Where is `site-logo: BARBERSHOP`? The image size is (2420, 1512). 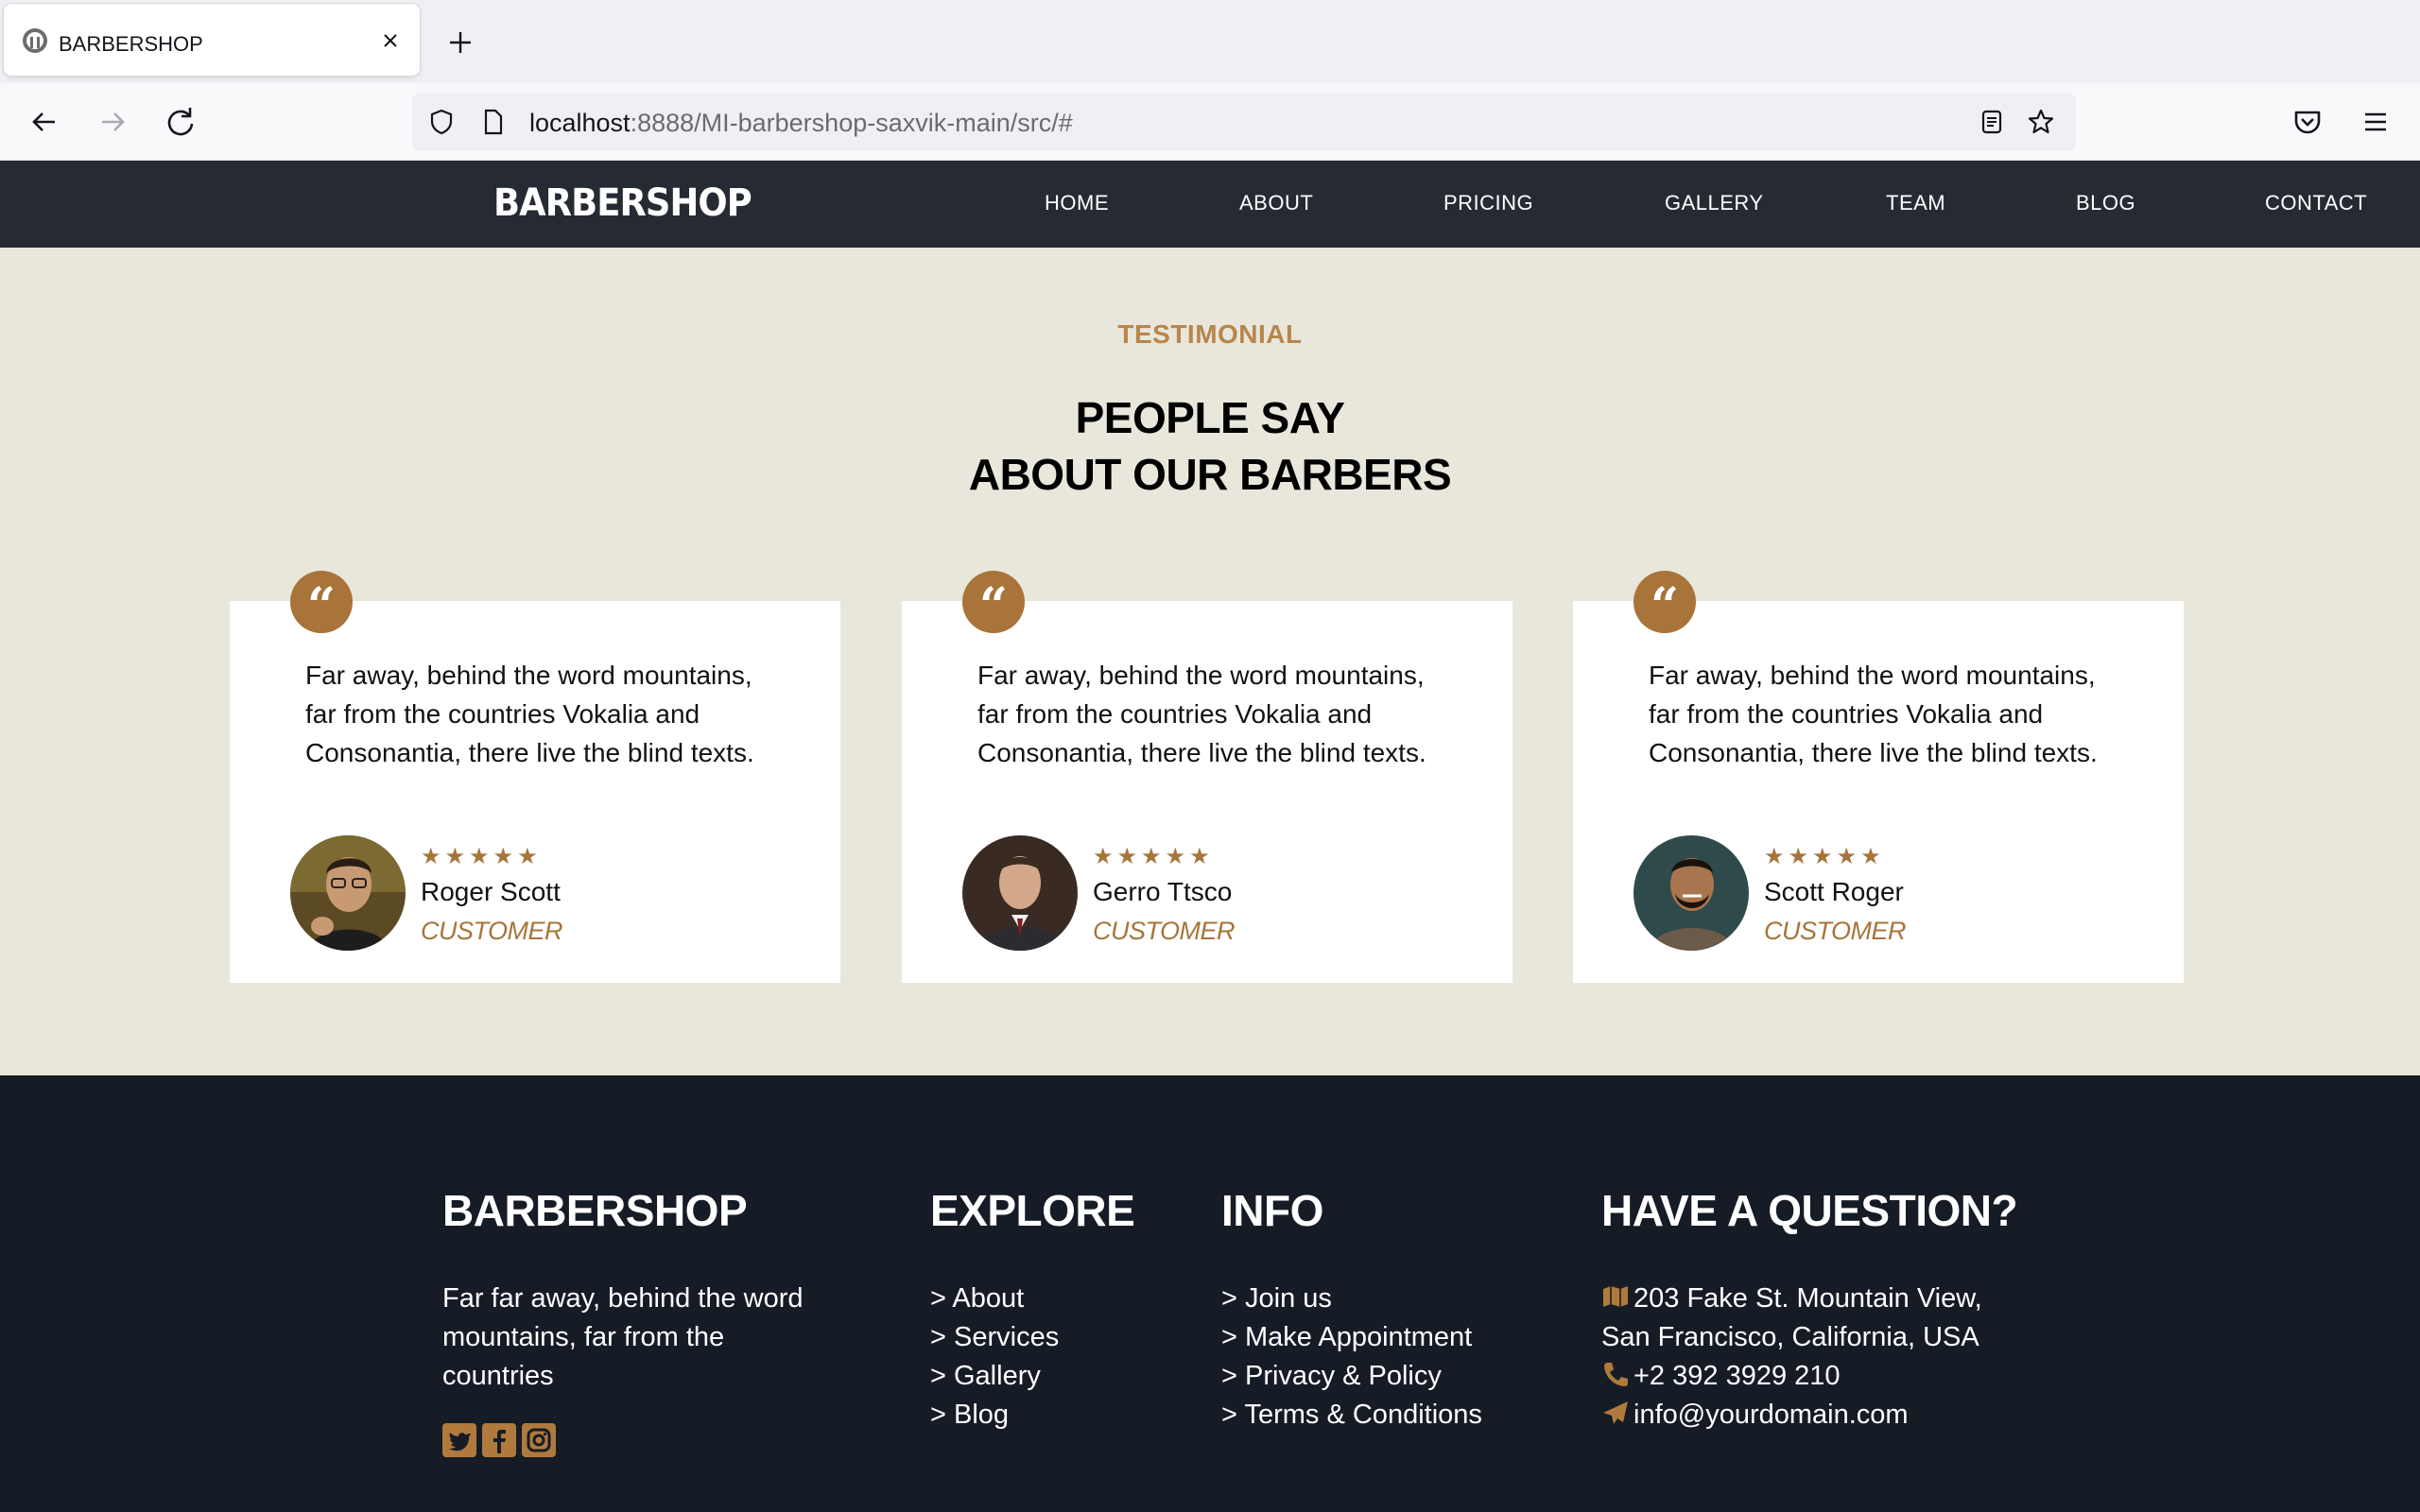
site-logo: BARBERSHOP is located at coordinates (622, 203).